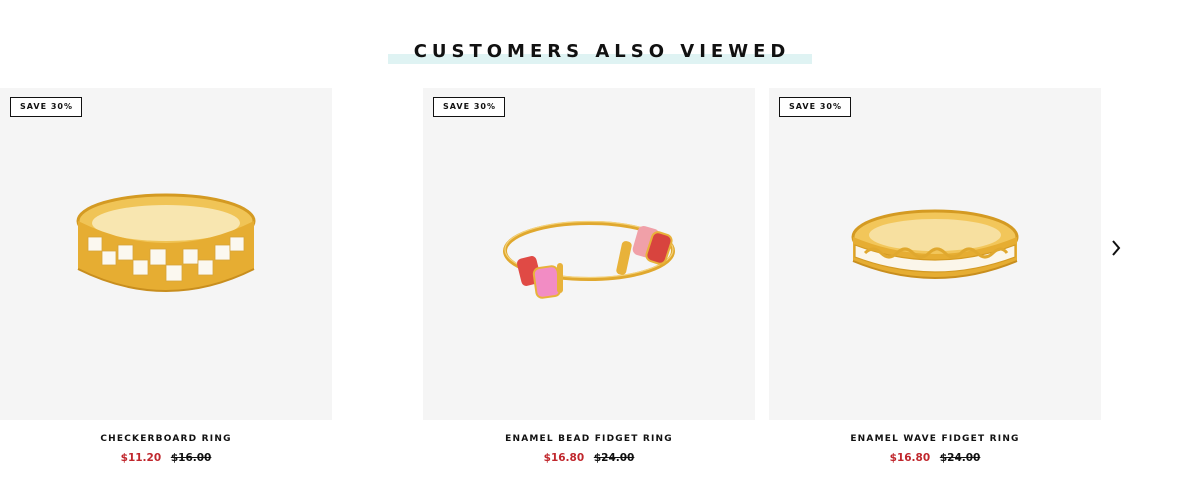 This screenshot has width=1200, height=501. Describe the element at coordinates (166, 439) in the screenshot. I see `product-name: CHECKERBOARD RING` at that location.